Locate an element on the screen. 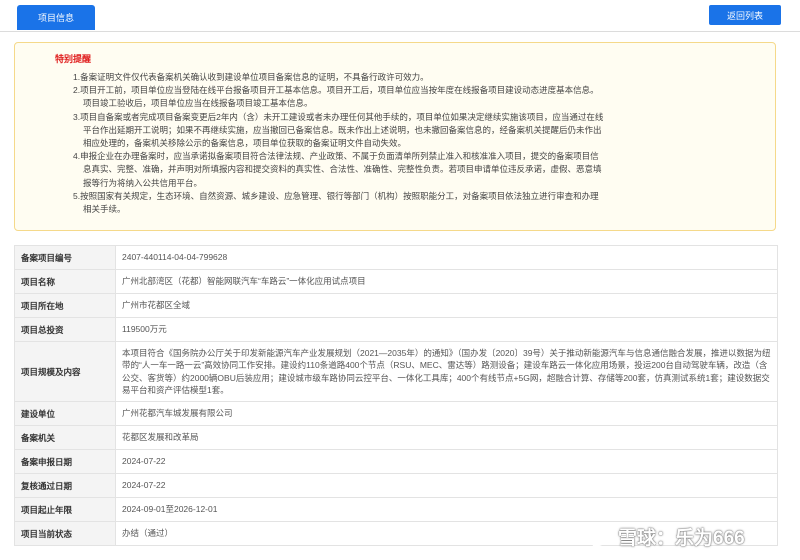  table-row: 项目所在地 广州市花都区全域 is located at coordinates (396, 305).